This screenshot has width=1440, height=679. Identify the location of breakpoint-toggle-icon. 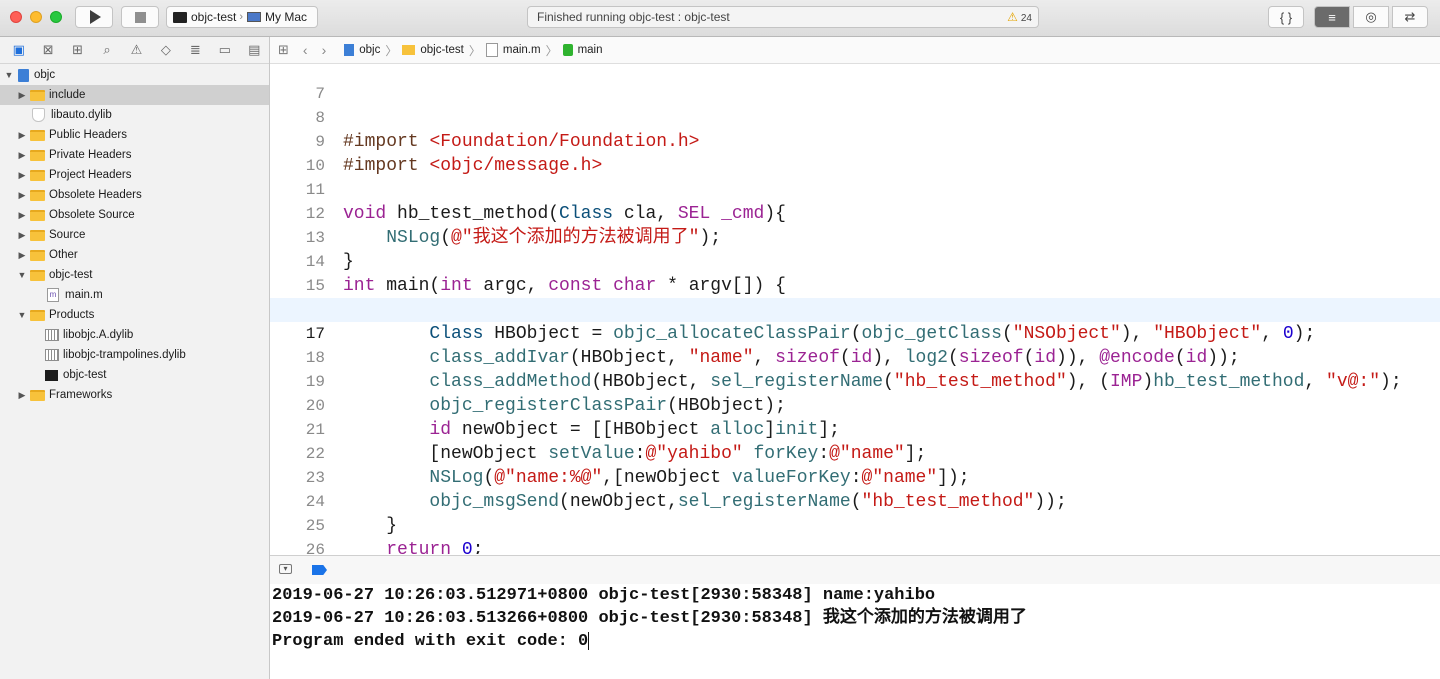
(319, 570).